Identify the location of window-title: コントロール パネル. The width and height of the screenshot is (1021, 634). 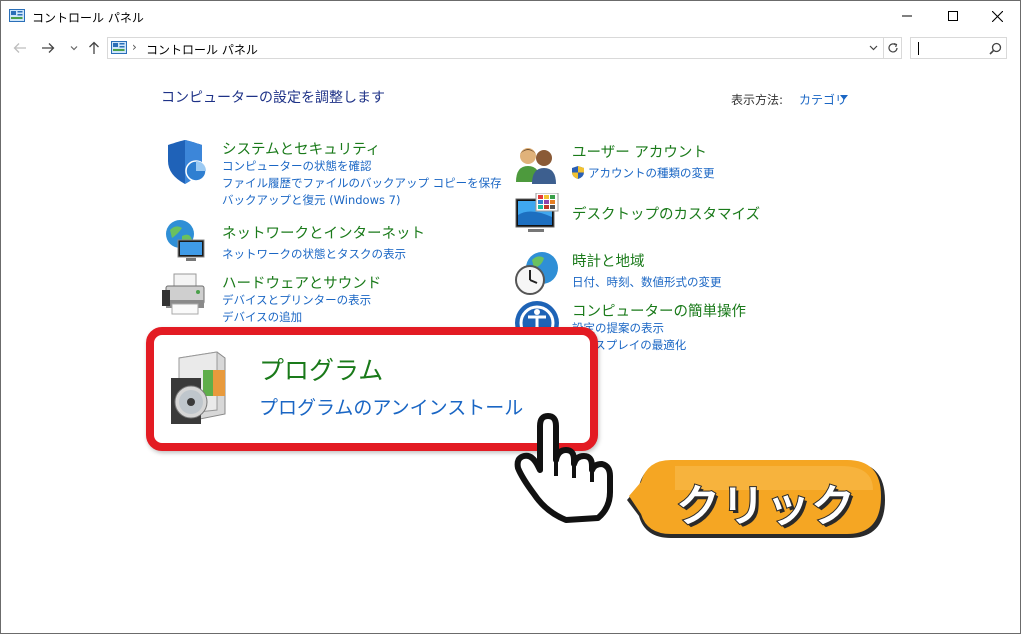
(88, 18).